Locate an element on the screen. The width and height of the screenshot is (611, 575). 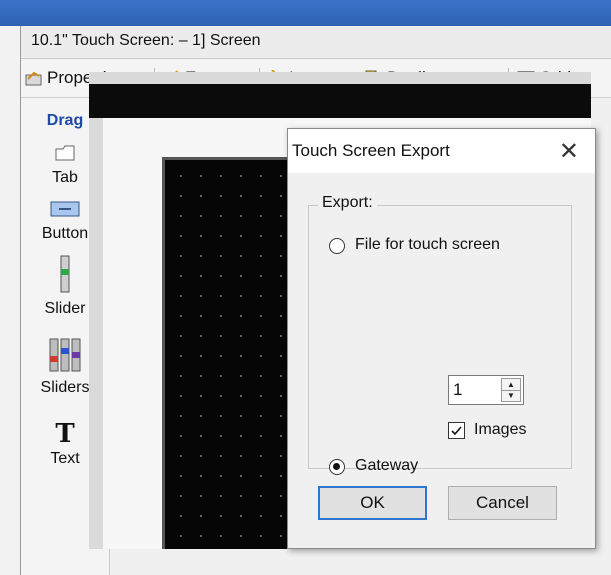
window-titlebar: 10.1" Touch Screen: – 1] Screen is located at coordinates (316, 42).